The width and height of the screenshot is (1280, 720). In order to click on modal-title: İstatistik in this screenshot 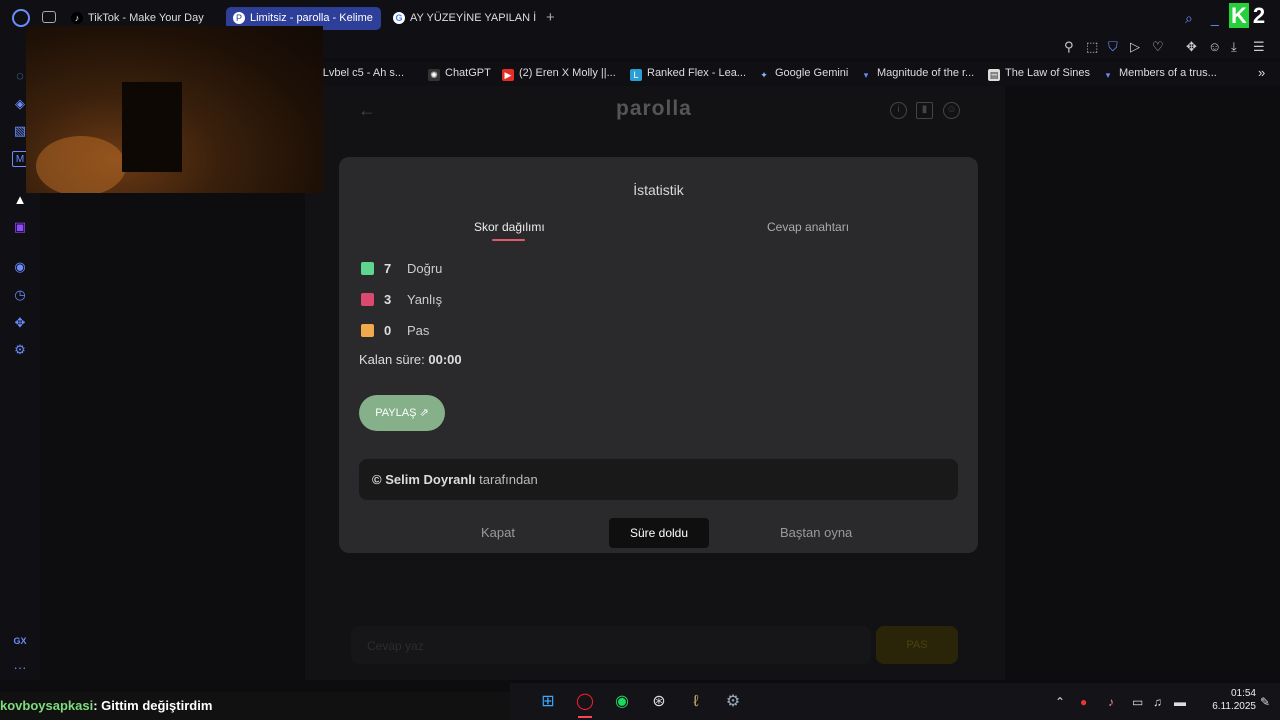, I will do `click(658, 190)`.